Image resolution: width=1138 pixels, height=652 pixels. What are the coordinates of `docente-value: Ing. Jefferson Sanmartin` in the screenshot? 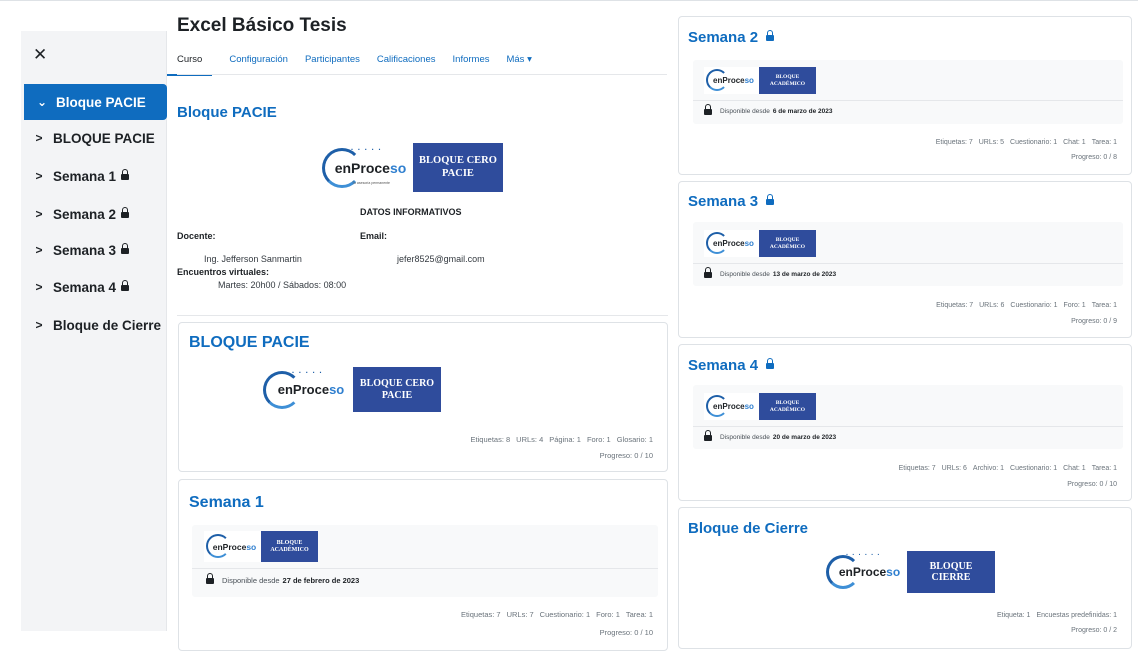 It's located at (253, 259).